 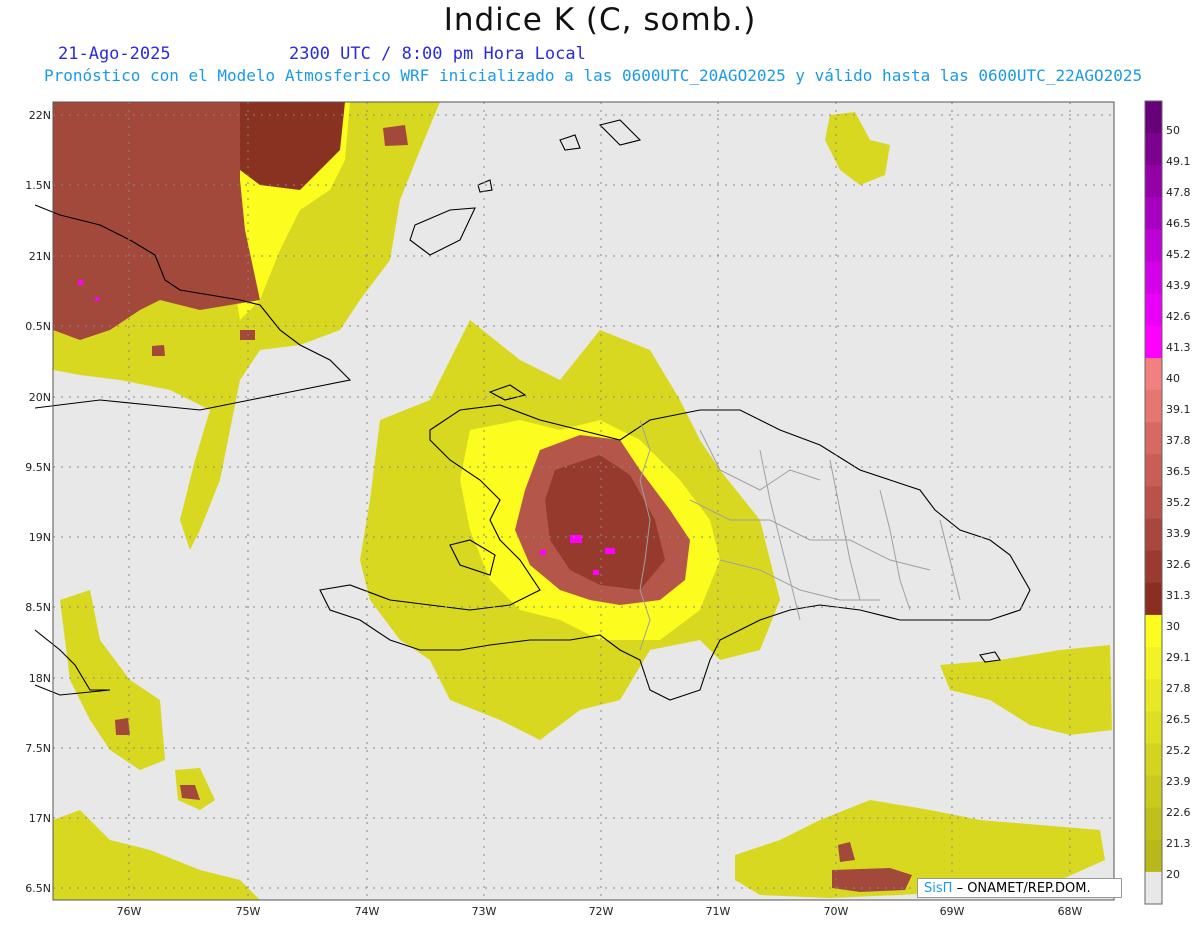 I want to click on lat-label: 17N, so click(x=40, y=818).